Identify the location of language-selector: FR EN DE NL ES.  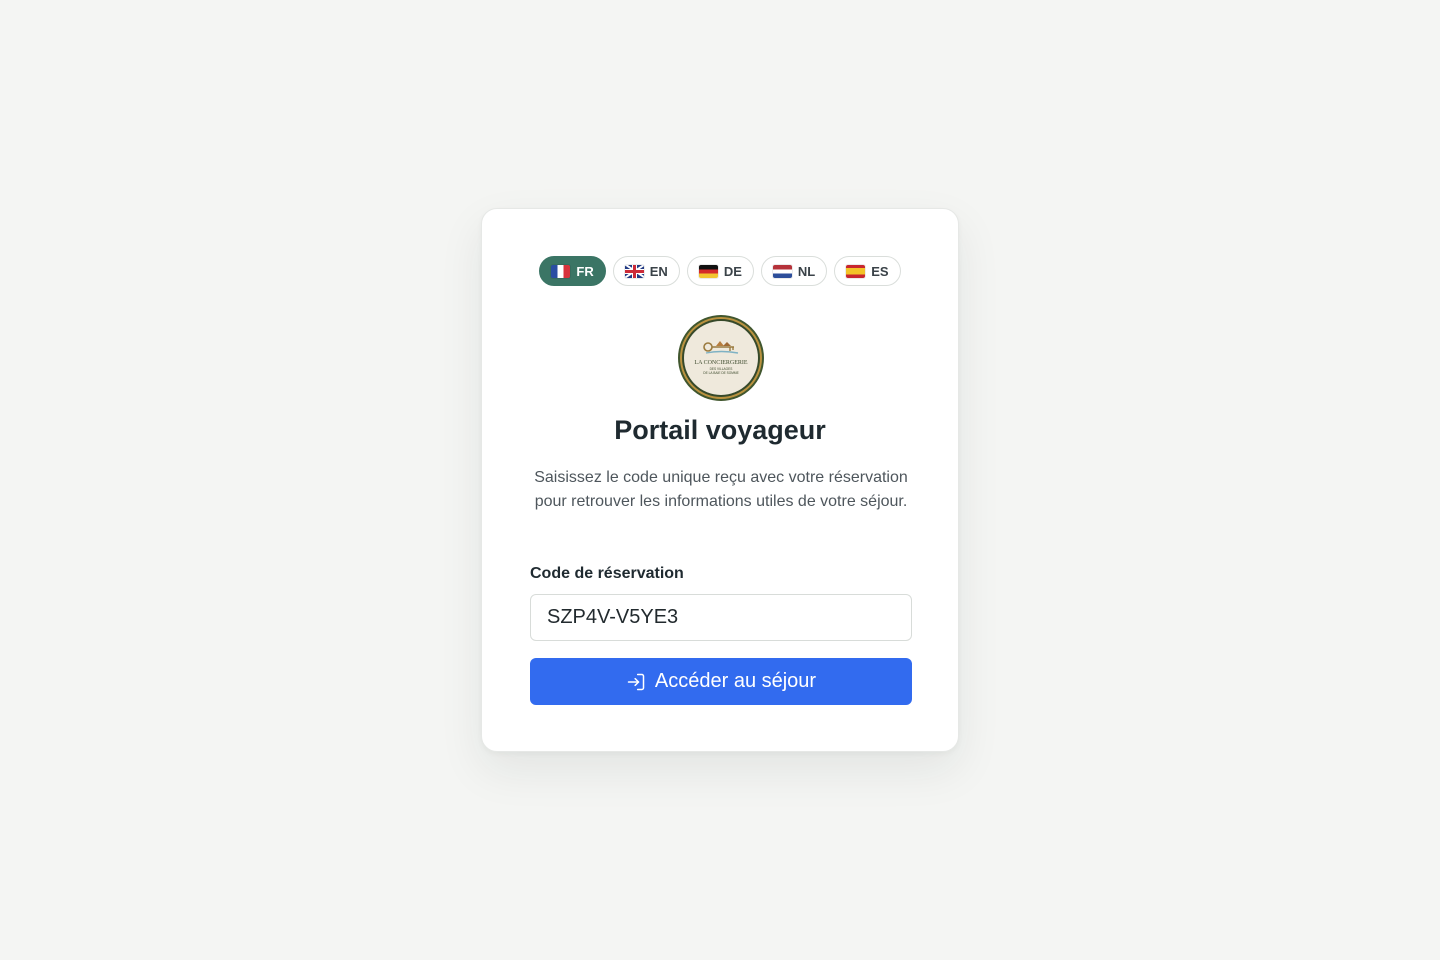
(720, 271).